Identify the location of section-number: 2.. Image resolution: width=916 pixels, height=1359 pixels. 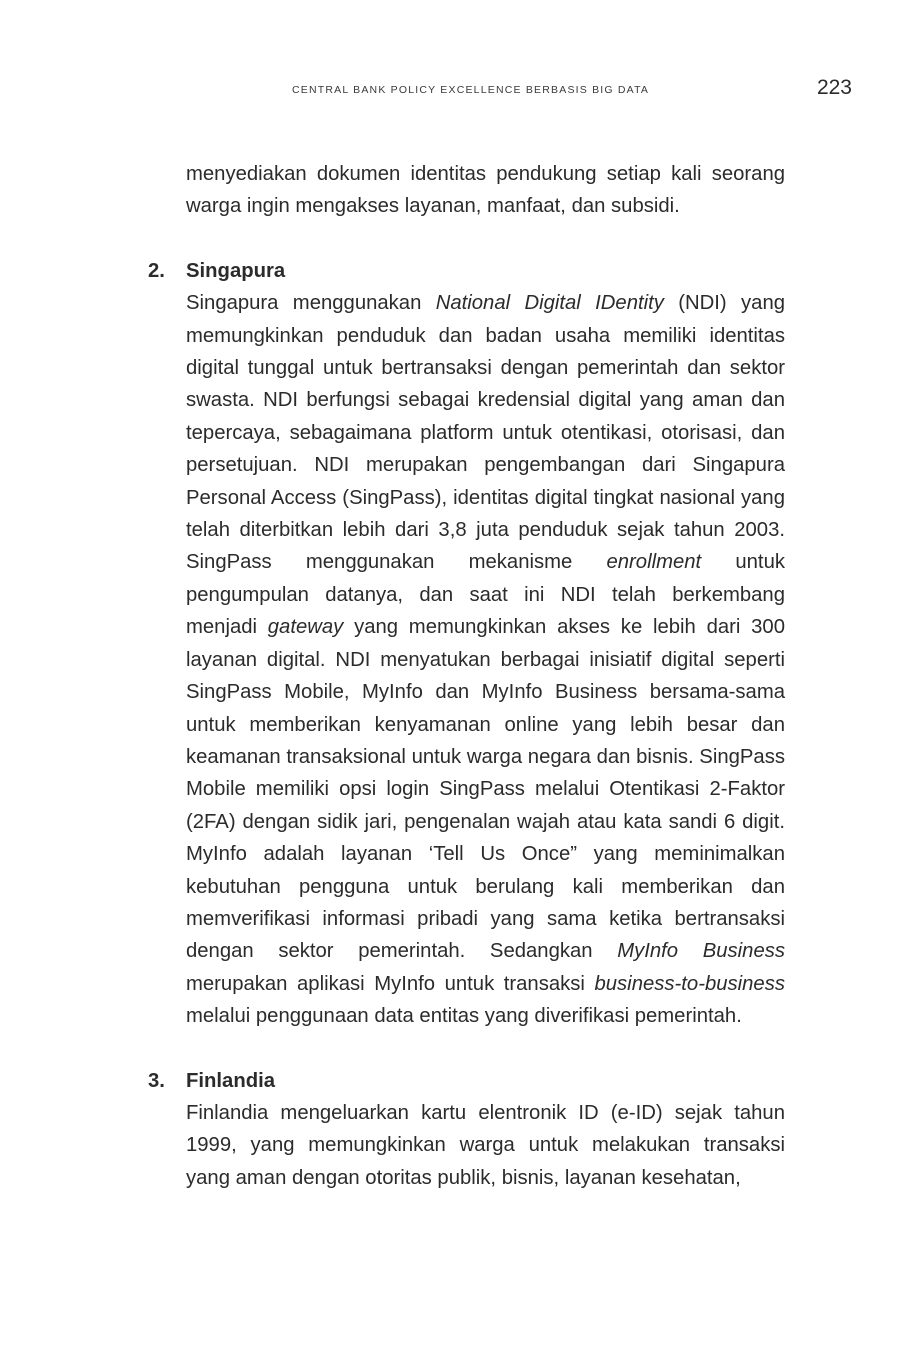
(156, 270).